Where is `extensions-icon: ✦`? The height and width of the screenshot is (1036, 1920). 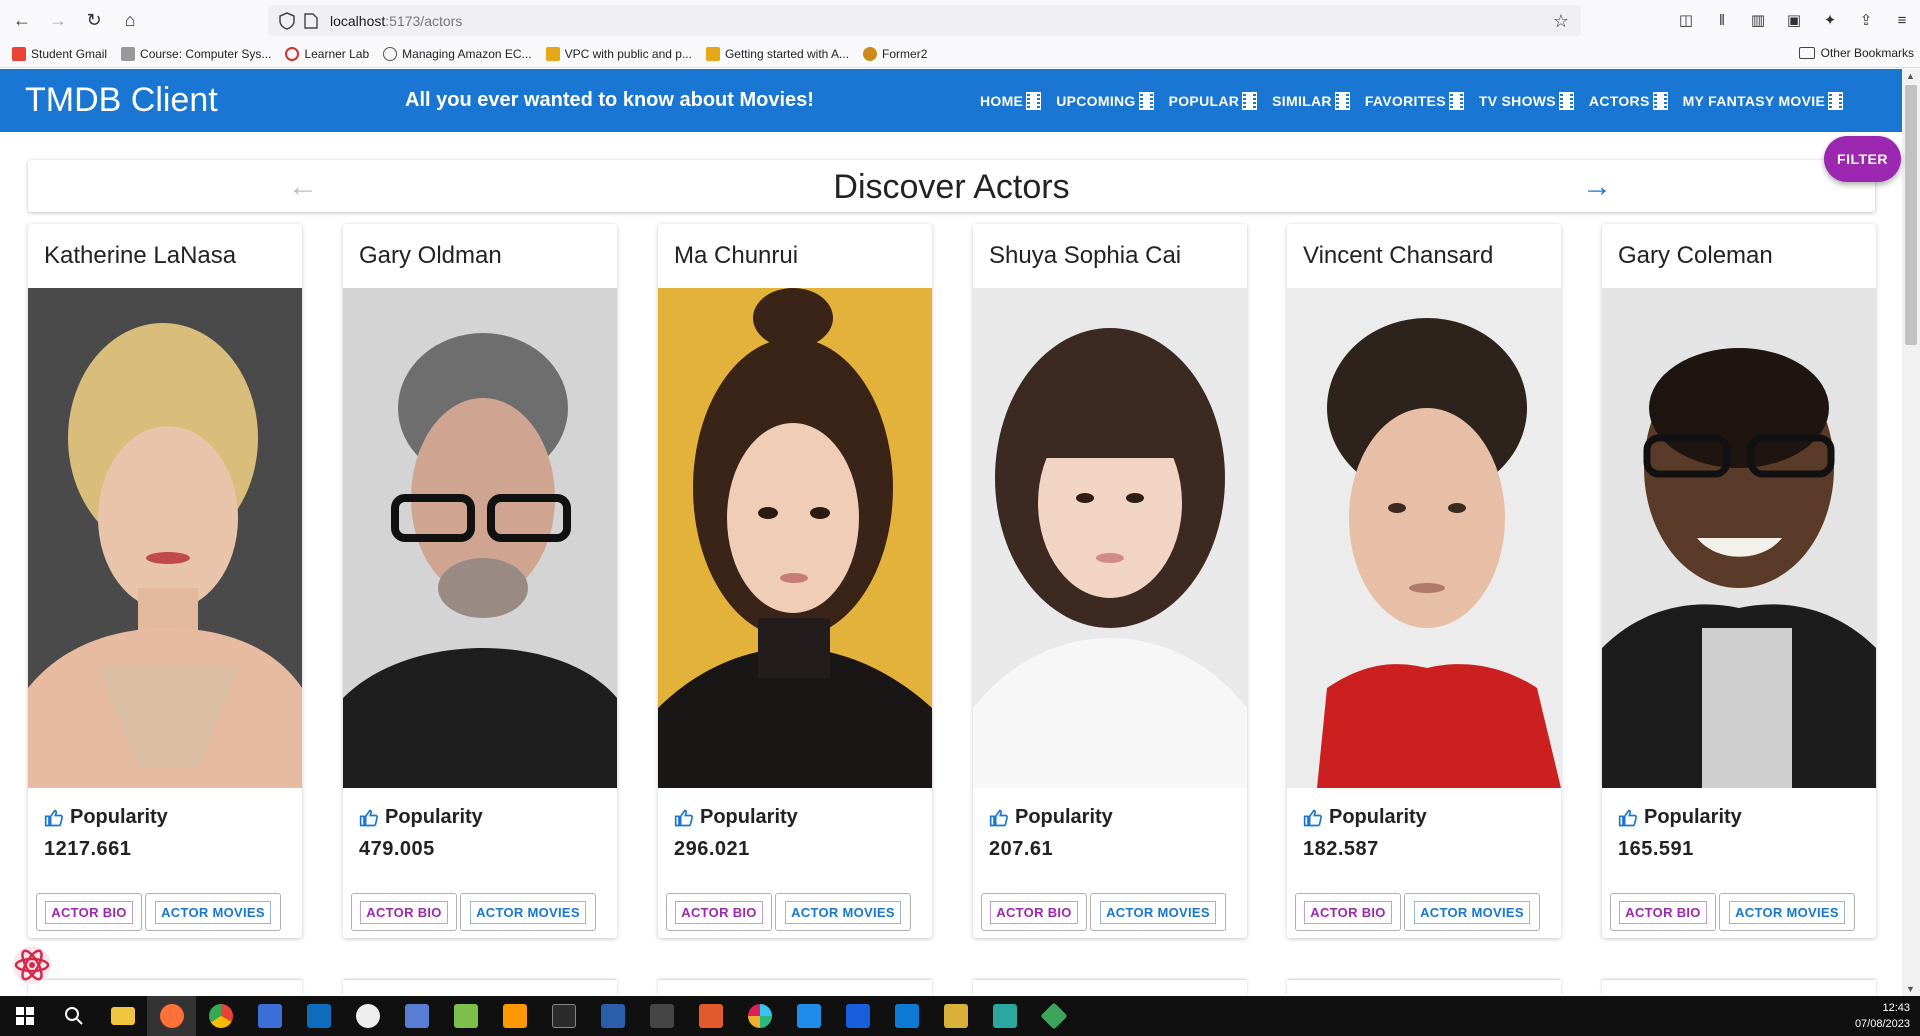
extensions-icon: ✦ is located at coordinates (1830, 20).